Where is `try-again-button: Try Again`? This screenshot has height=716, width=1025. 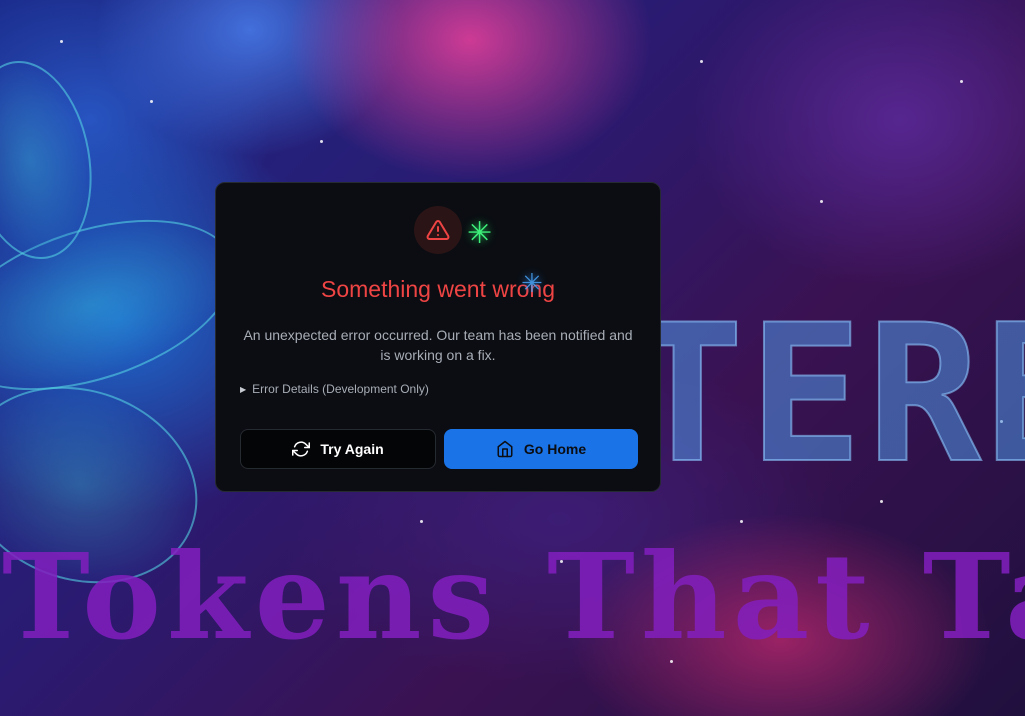 try-again-button: Try Again is located at coordinates (338, 449).